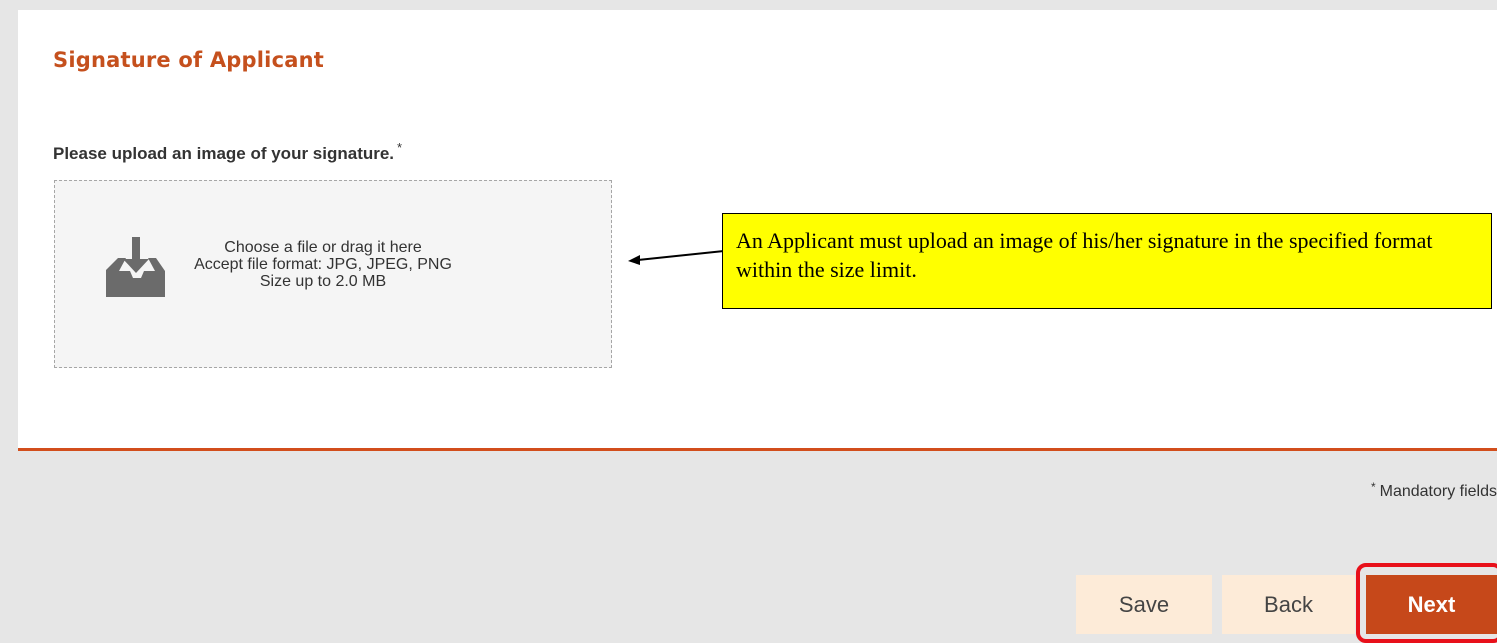  Describe the element at coordinates (1288, 604) in the screenshot. I see `back-button: Back` at that location.